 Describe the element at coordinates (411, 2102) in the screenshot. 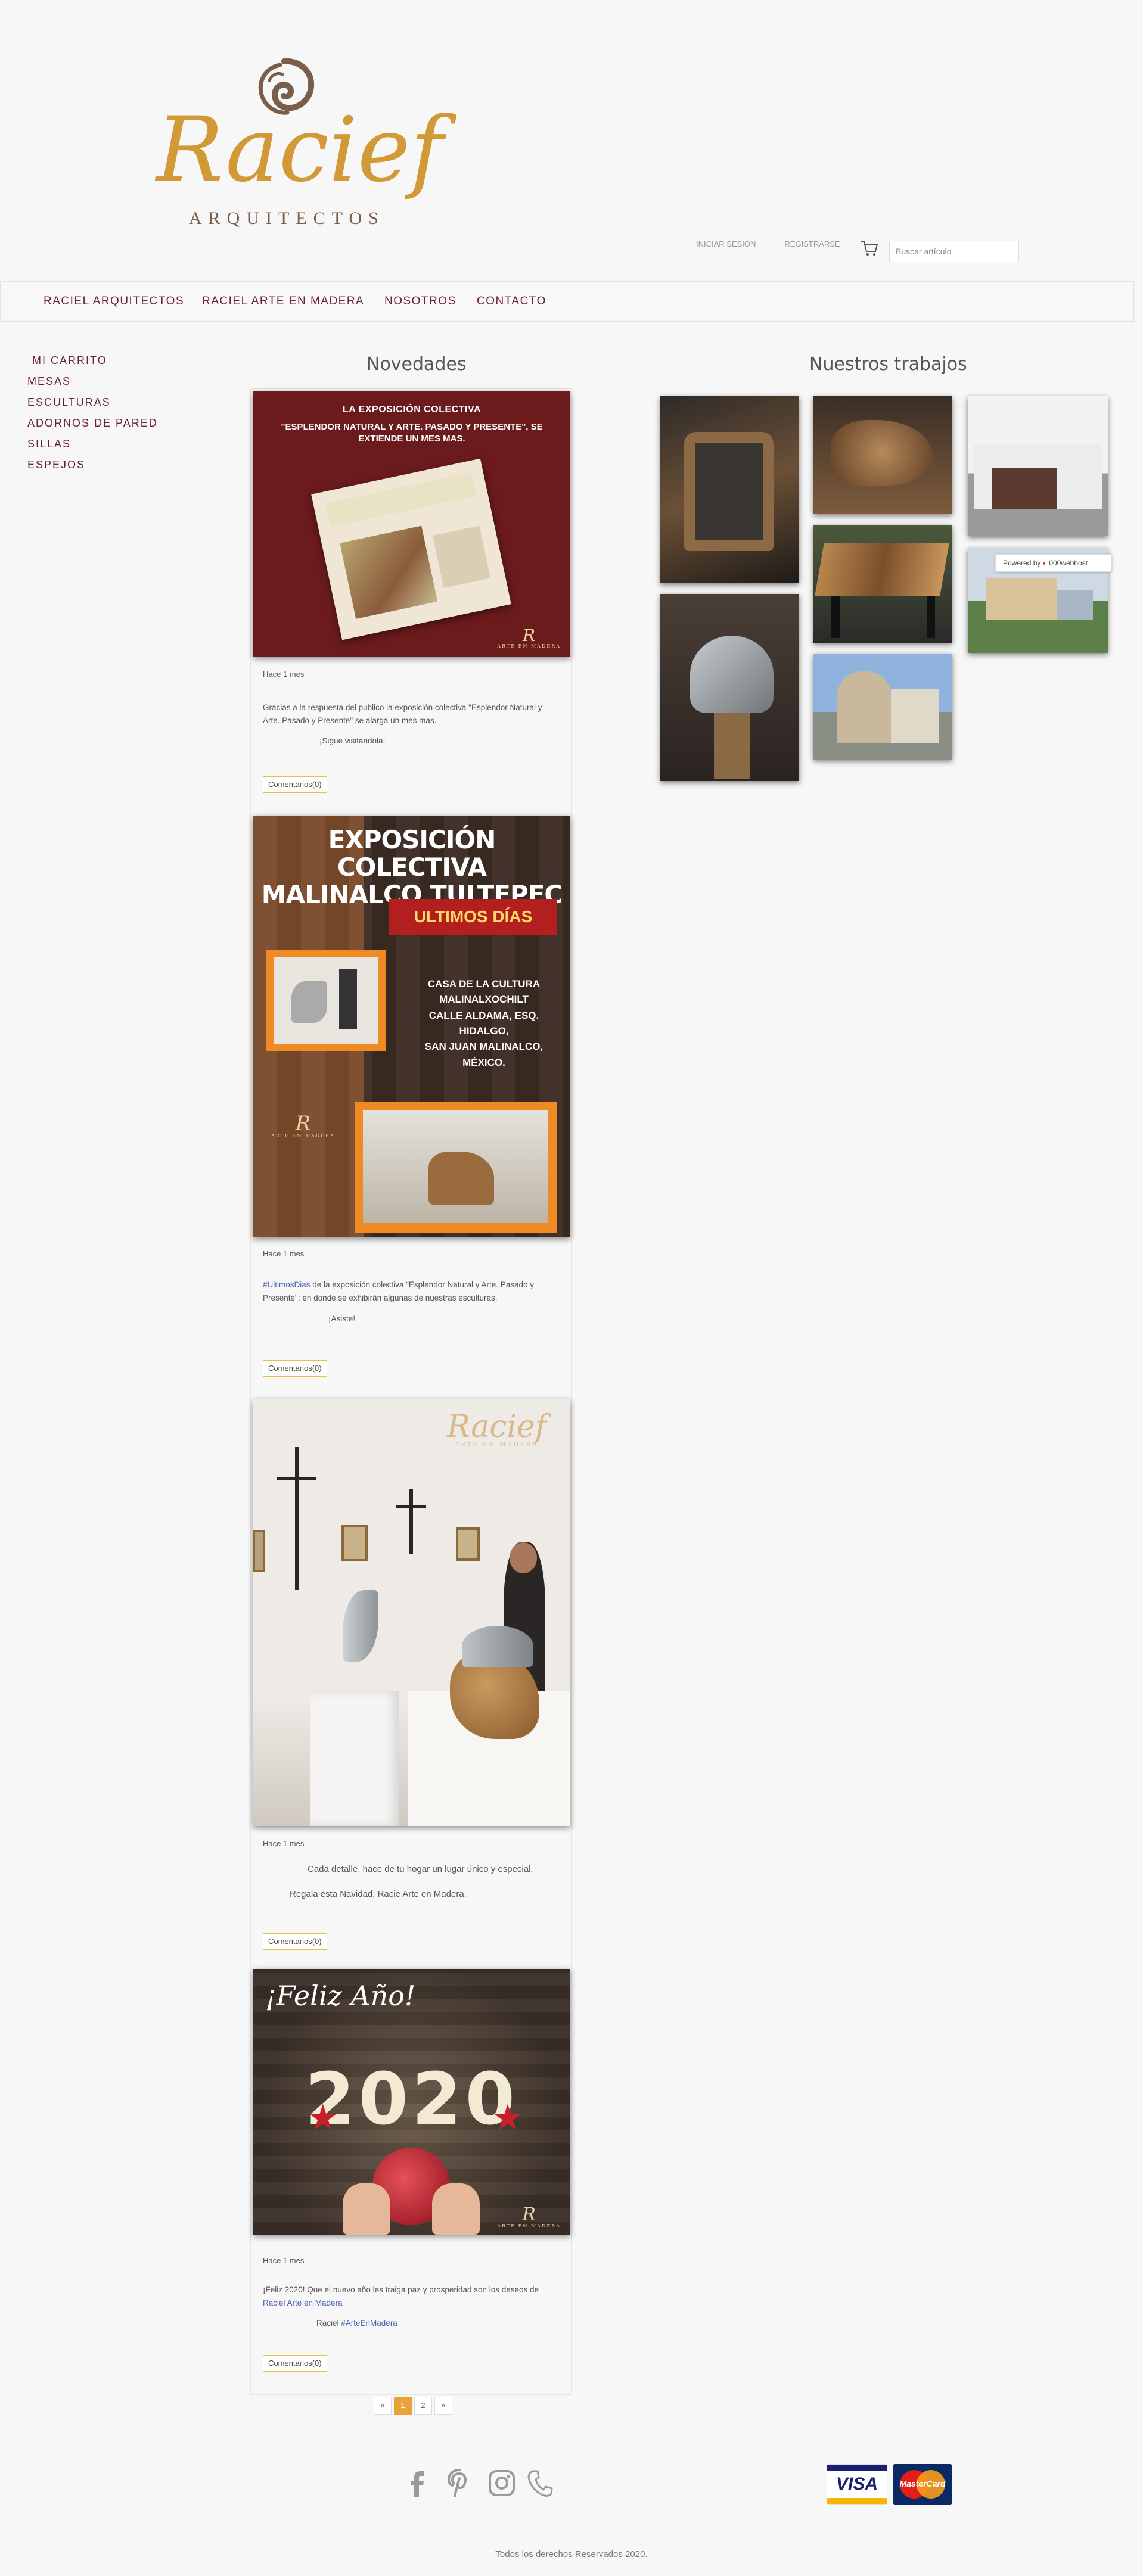

I see `post-image: ¡Feliz Año! 2020 ★ ★ R ARTE EN MADERA` at that location.